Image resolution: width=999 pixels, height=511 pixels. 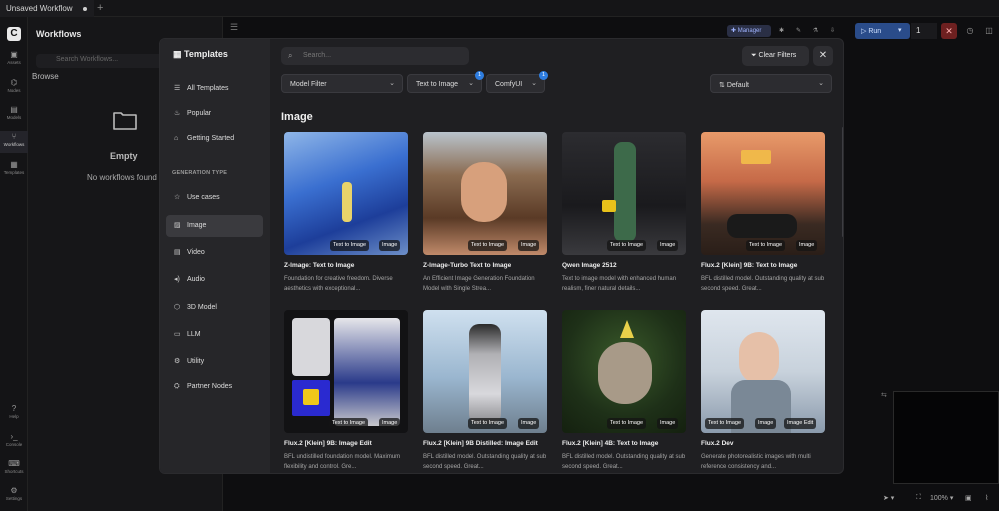 What do you see at coordinates (177, 361) in the screenshot?
I see `gear-icon: ⚙` at bounding box center [177, 361].